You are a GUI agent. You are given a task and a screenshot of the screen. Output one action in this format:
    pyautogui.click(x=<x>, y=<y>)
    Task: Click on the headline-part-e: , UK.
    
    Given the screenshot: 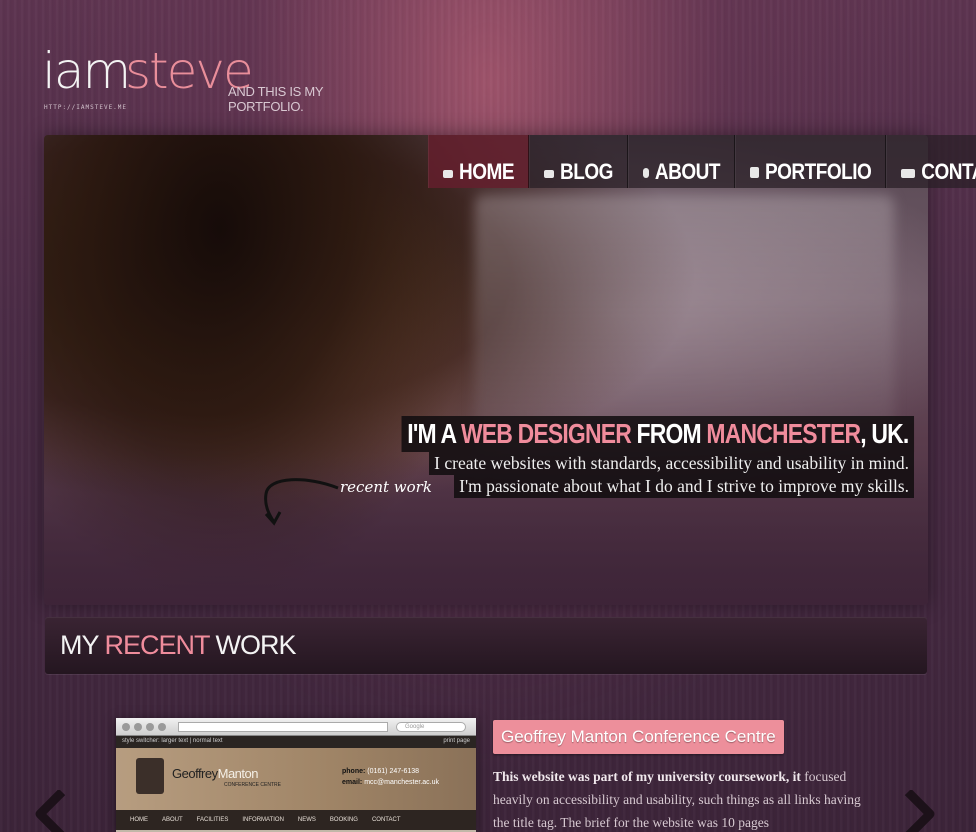 What is the action you would take?
    pyautogui.click(x=884, y=433)
    